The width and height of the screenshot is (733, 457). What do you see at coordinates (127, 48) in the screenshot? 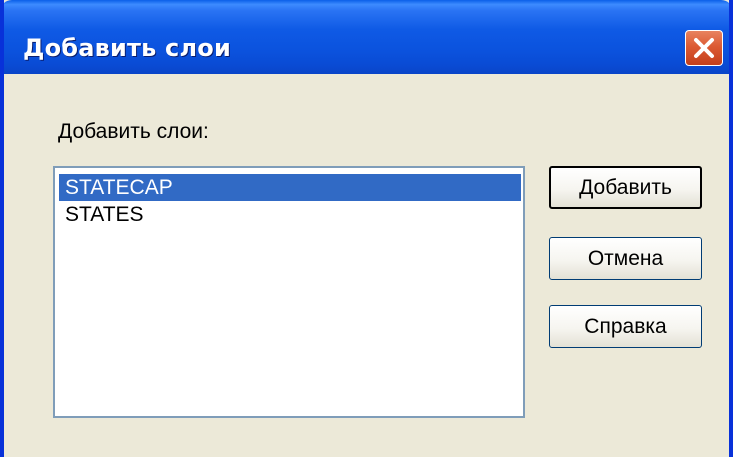
I see `window-title: Добавить слои` at bounding box center [127, 48].